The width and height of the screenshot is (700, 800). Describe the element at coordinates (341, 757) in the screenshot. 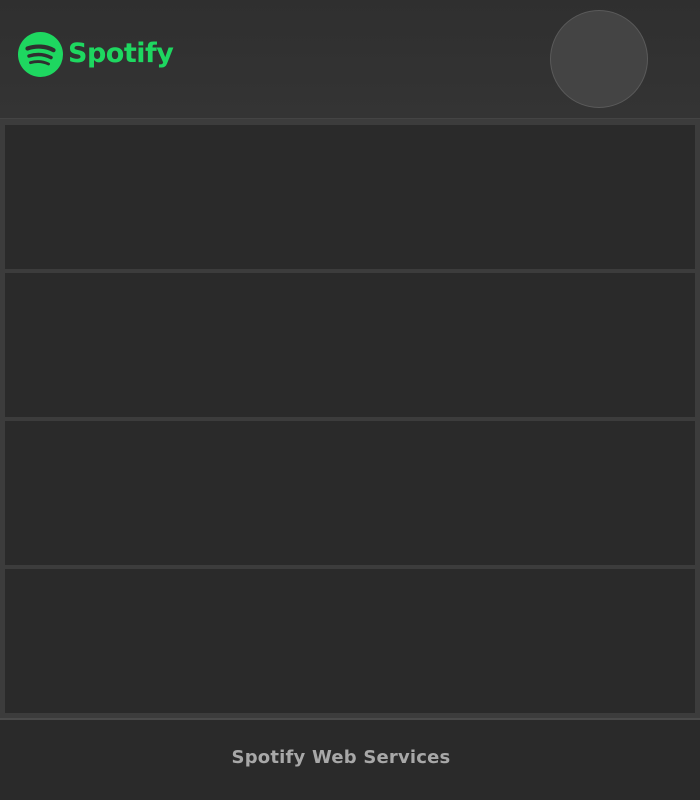

I see `footer-text: Spotify Web Services` at that location.